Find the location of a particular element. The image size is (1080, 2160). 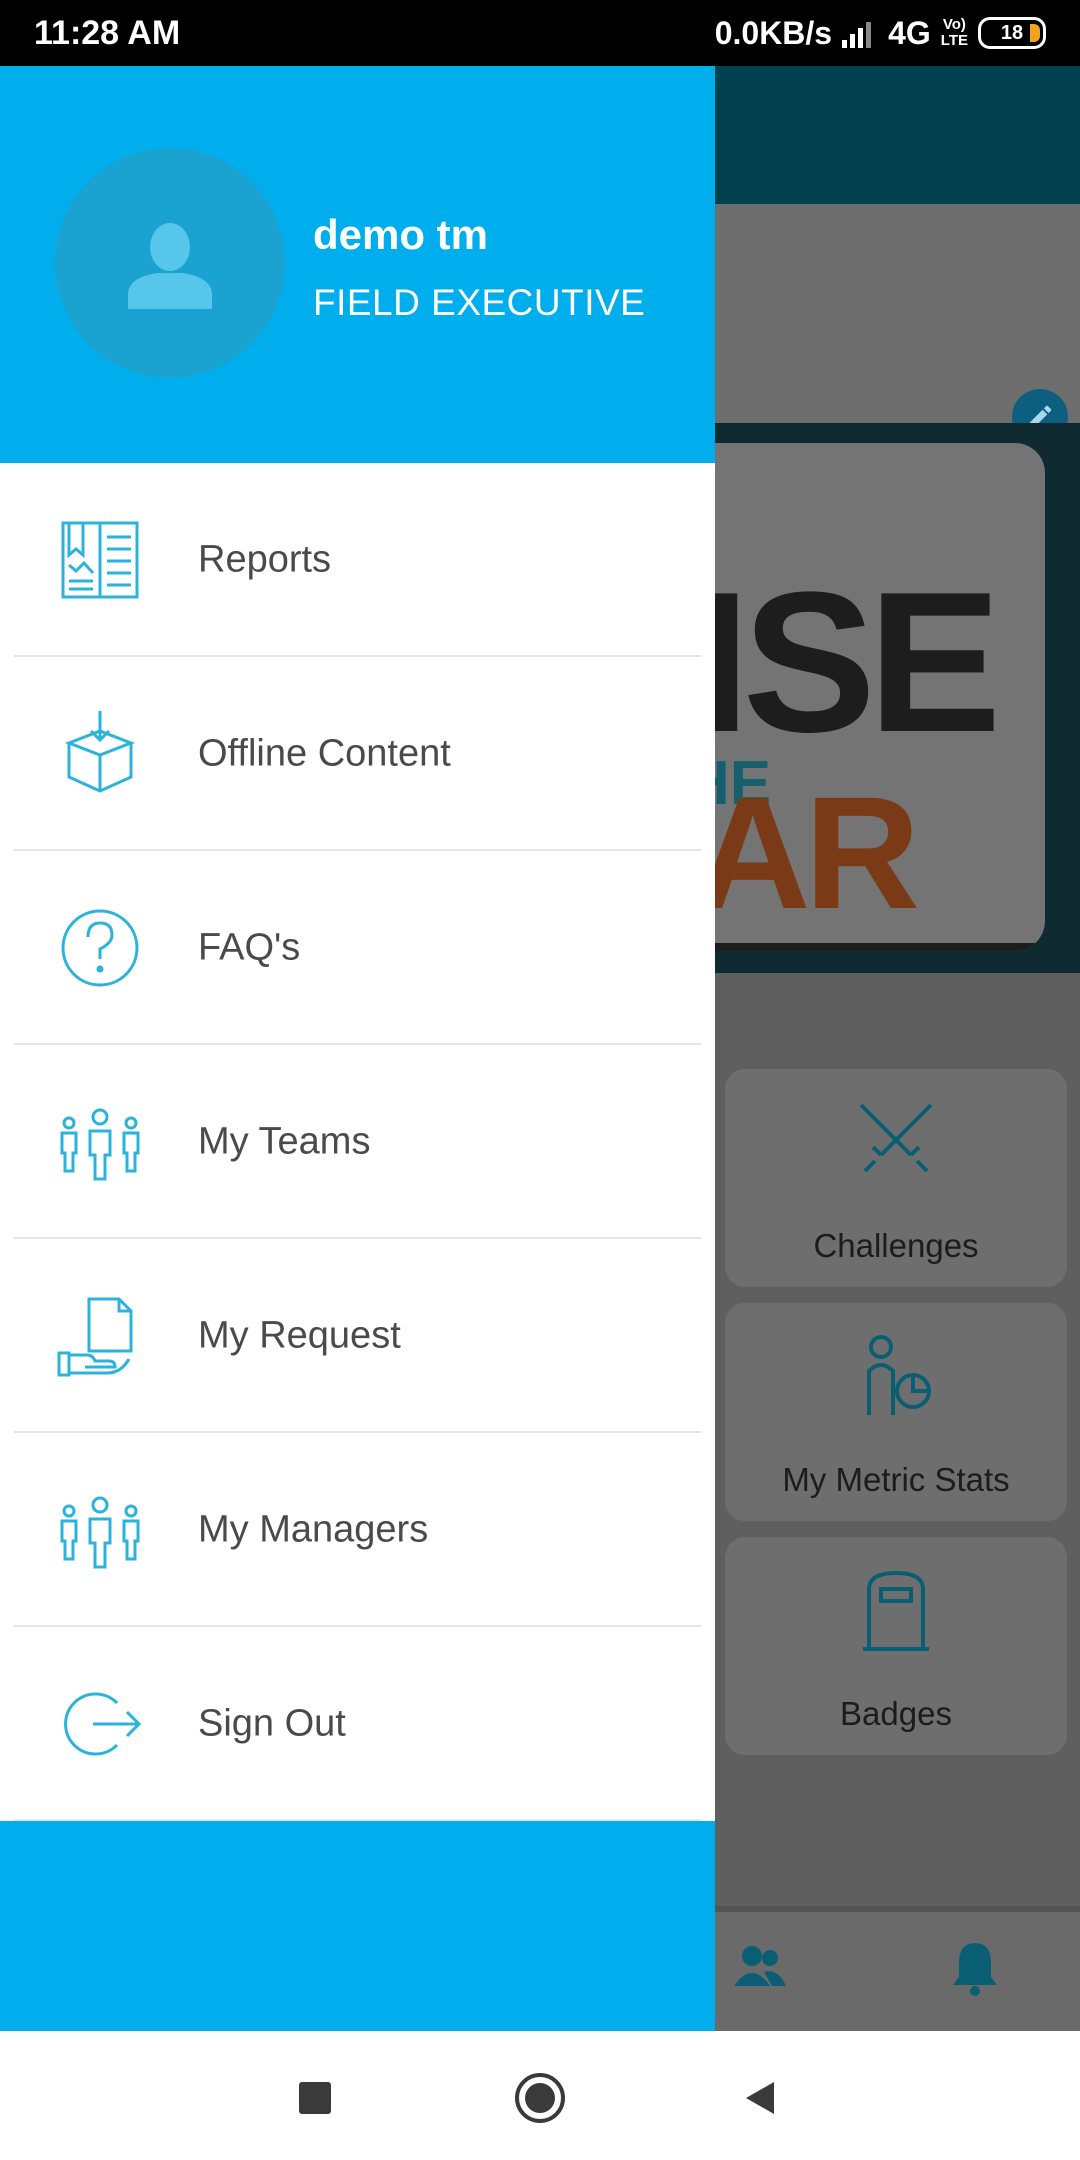

recents-button is located at coordinates (315, 2098).